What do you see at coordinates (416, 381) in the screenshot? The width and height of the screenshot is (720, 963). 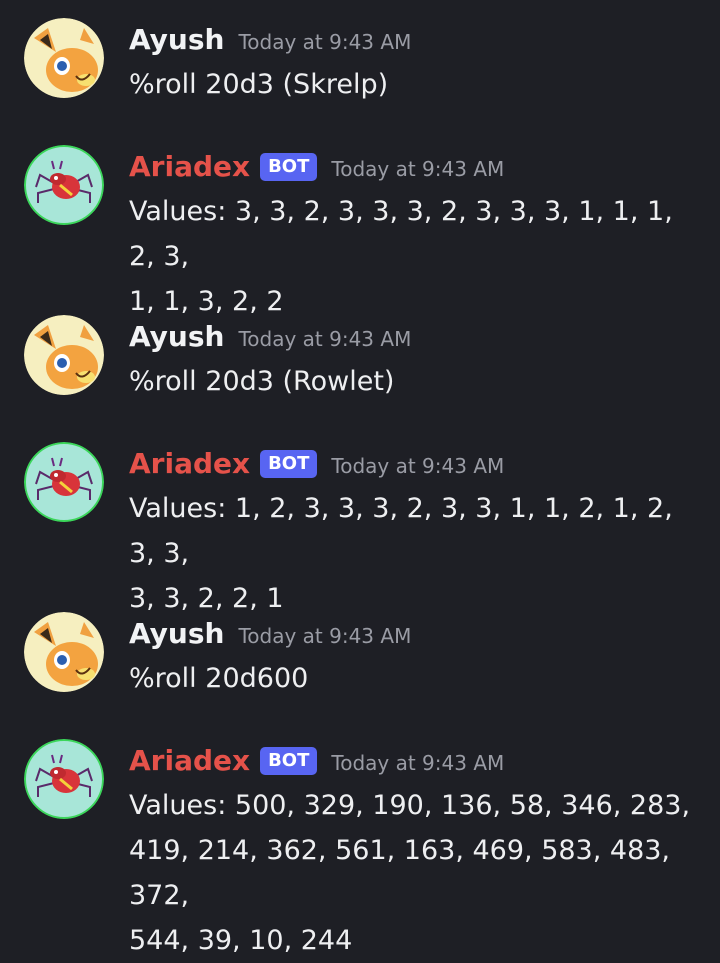 I see `message-text: %roll 20d3 (Rowlet)` at bounding box center [416, 381].